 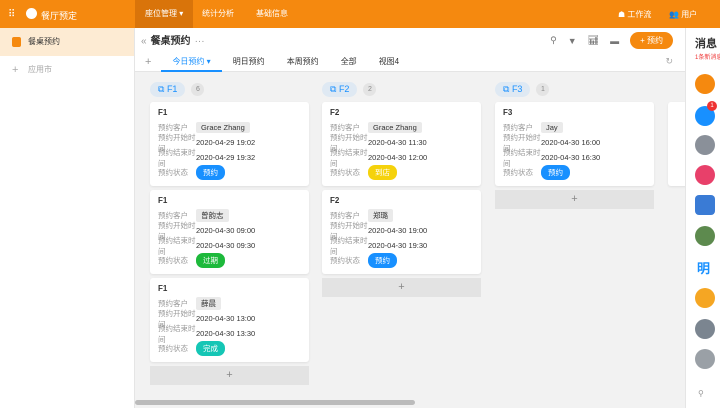 I want to click on nav-basic-info: 基础信息, so click(x=272, y=14).